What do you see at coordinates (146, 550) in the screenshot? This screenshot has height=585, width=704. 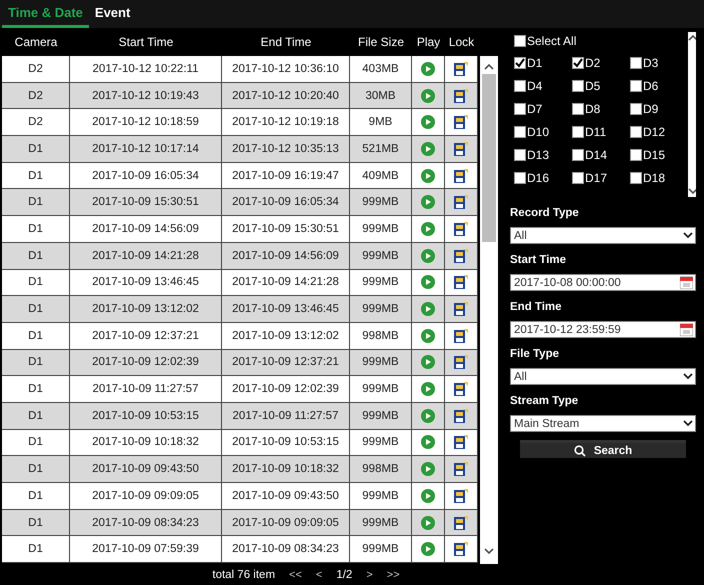 I see `table-cell: 2017-10-09 07:59:39` at bounding box center [146, 550].